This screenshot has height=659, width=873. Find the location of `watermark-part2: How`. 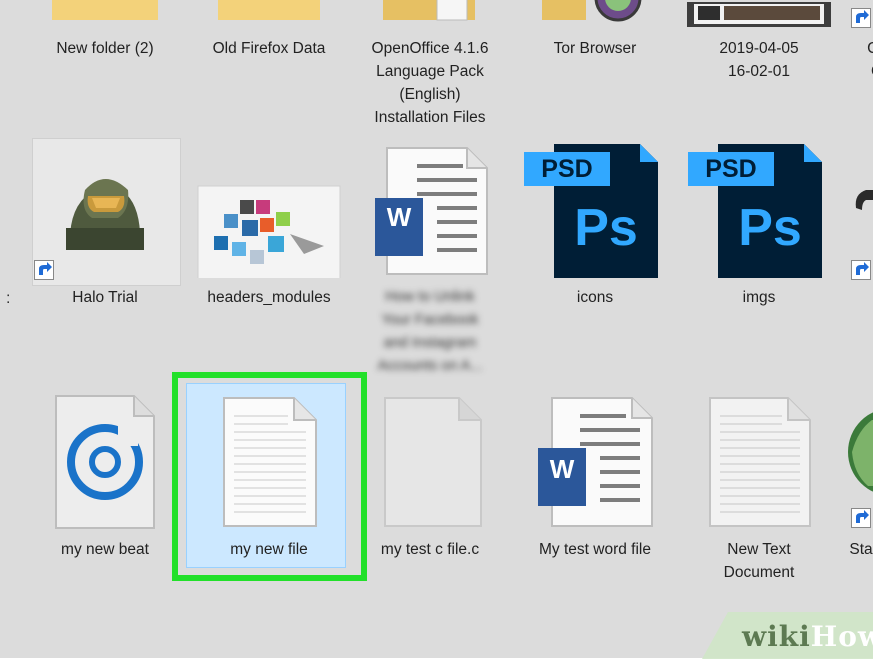

watermark-part2: How is located at coordinates (841, 636).